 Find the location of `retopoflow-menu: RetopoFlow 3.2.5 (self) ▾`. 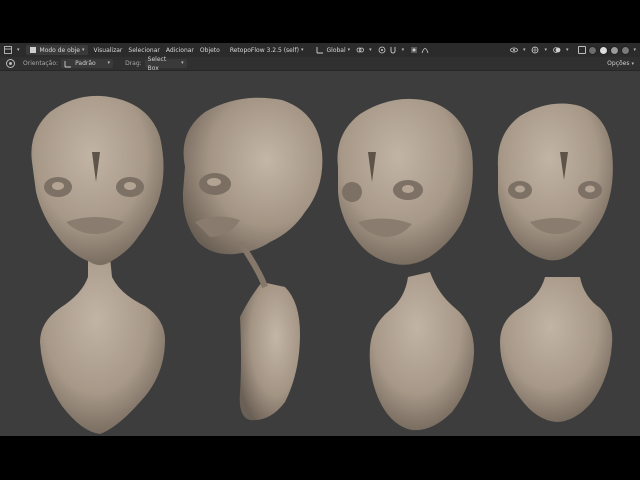

retopoflow-menu: RetopoFlow 3.2.5 (self) ▾ is located at coordinates (267, 50).